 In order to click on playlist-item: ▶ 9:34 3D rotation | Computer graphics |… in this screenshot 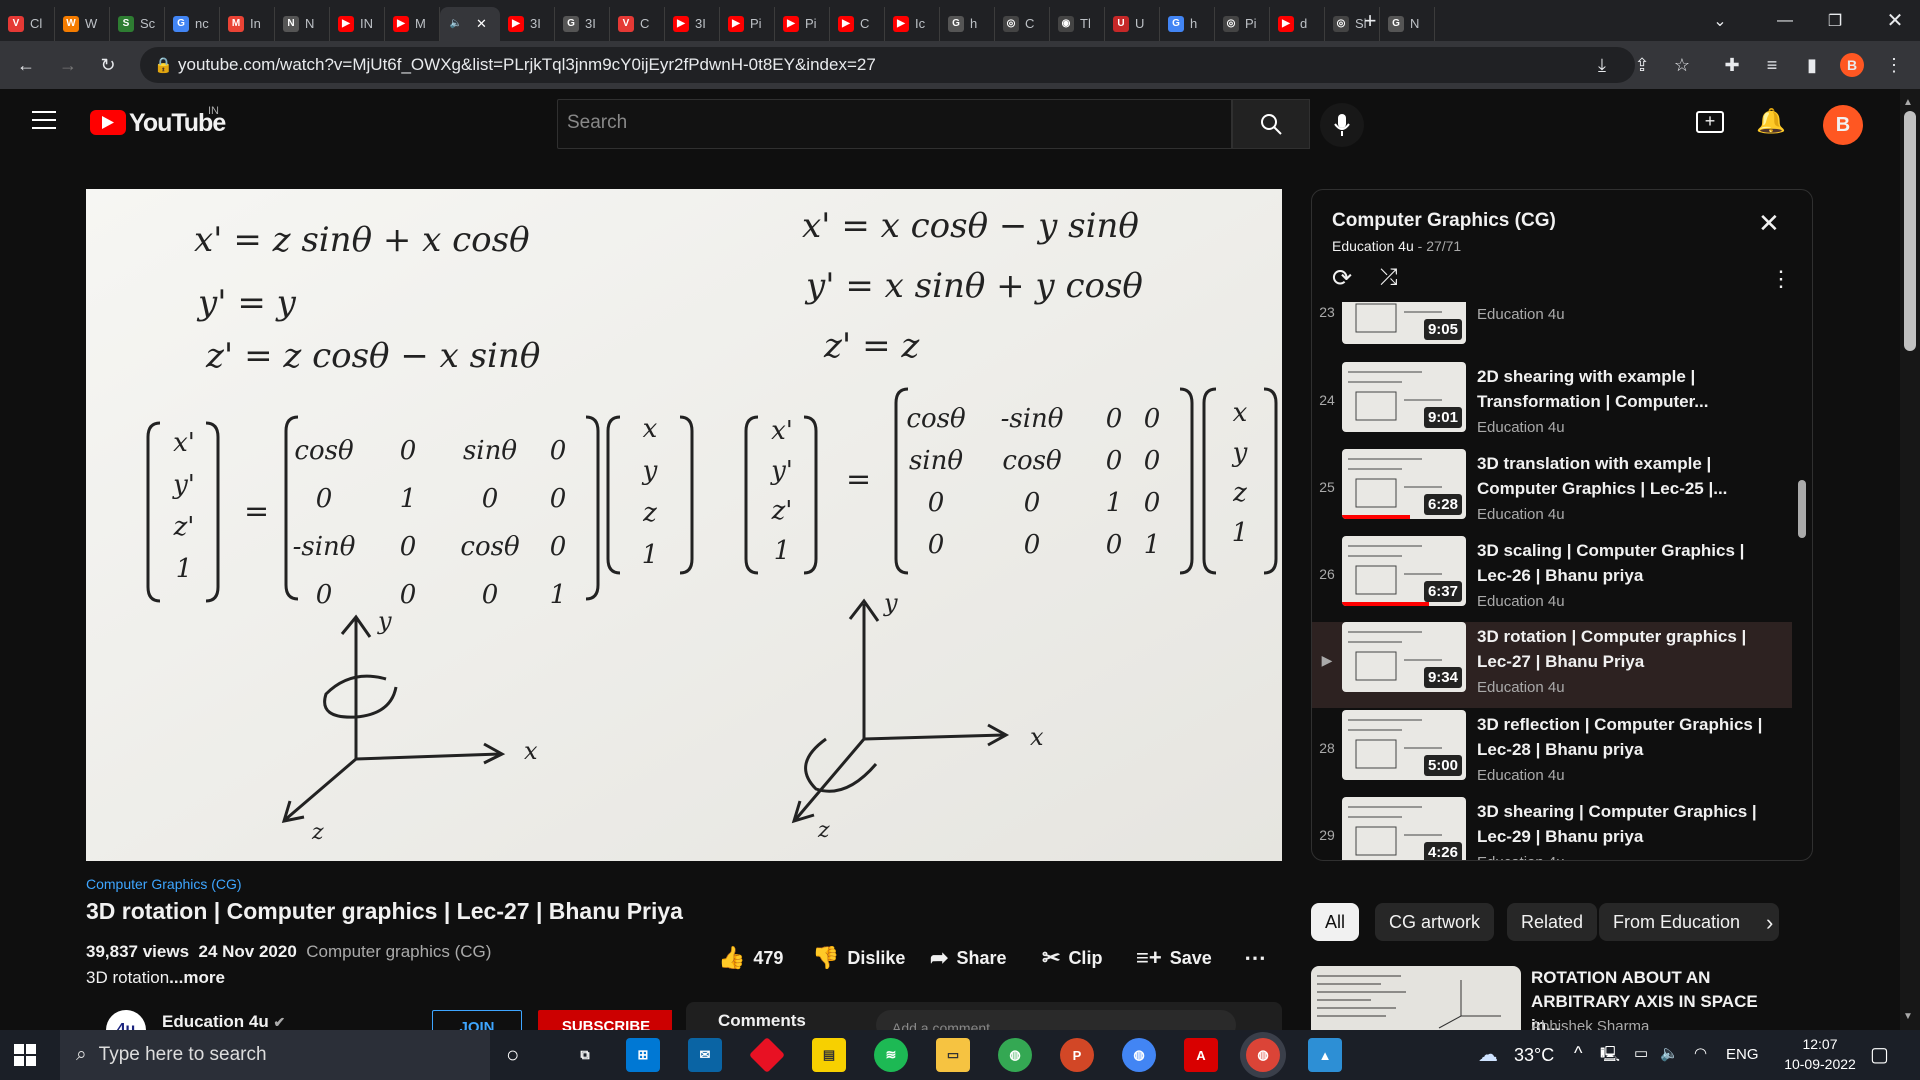, I will do `click(1552, 665)`.